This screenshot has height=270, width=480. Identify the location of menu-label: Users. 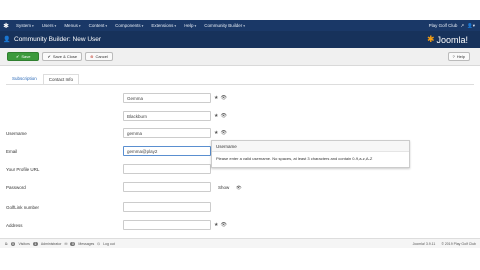
(47, 25).